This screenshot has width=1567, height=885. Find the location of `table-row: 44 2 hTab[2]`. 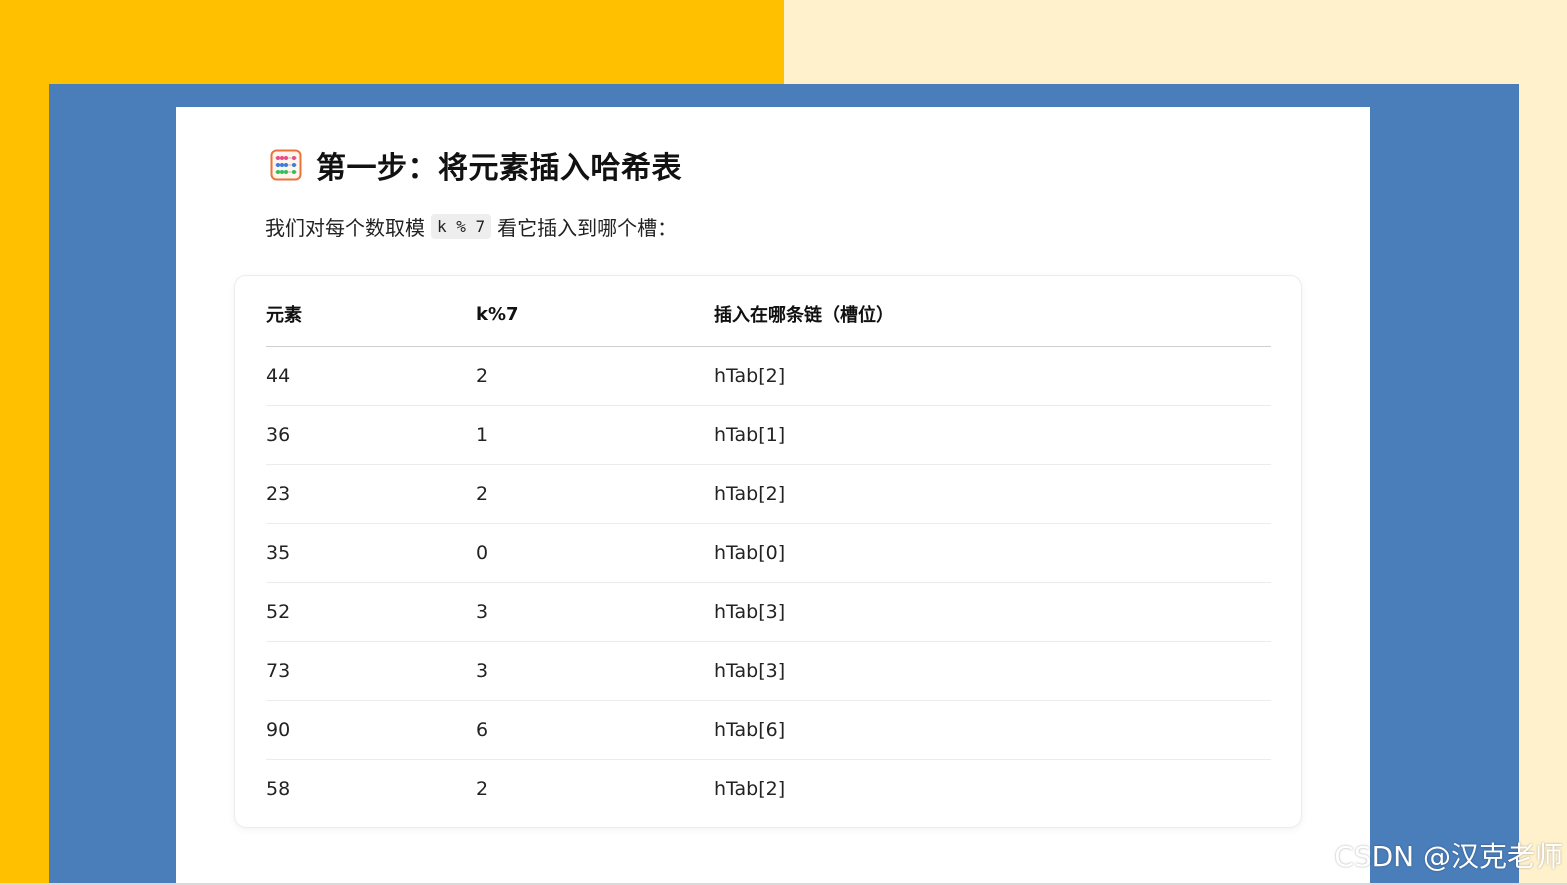

table-row: 44 2 hTab[2] is located at coordinates (768, 376).